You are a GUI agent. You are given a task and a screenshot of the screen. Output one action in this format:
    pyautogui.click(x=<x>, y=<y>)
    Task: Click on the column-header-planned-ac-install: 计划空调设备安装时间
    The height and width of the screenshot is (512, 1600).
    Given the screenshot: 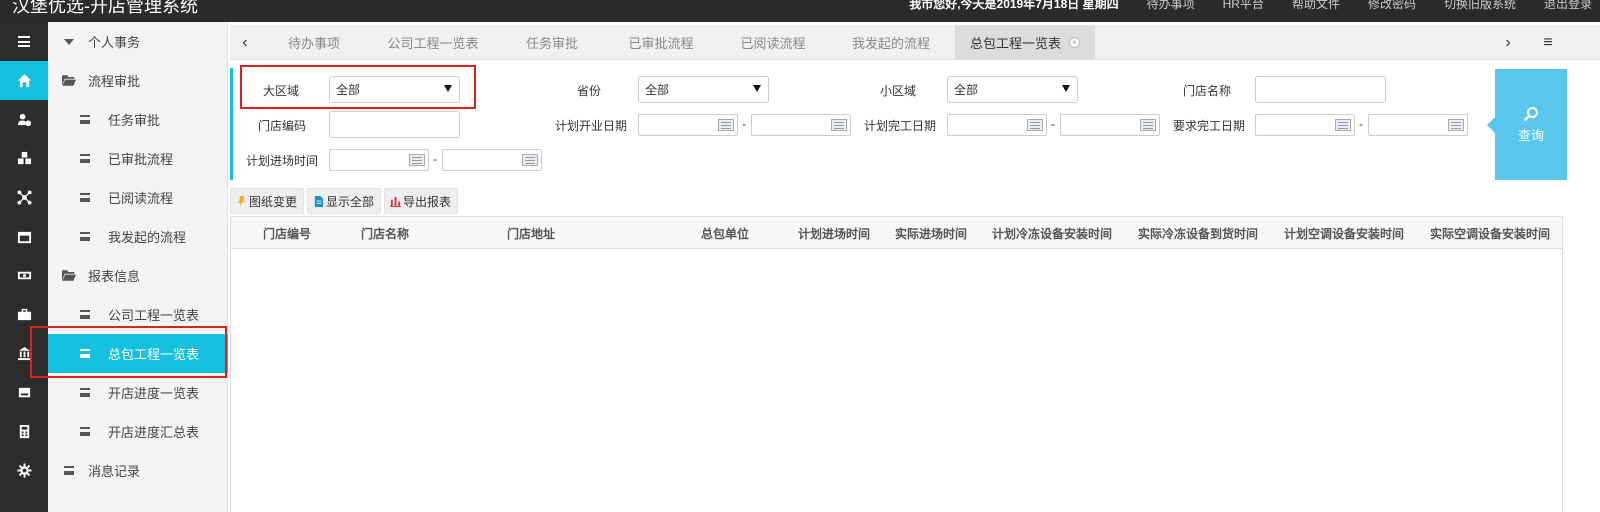 What is the action you would take?
    pyautogui.click(x=1344, y=233)
    